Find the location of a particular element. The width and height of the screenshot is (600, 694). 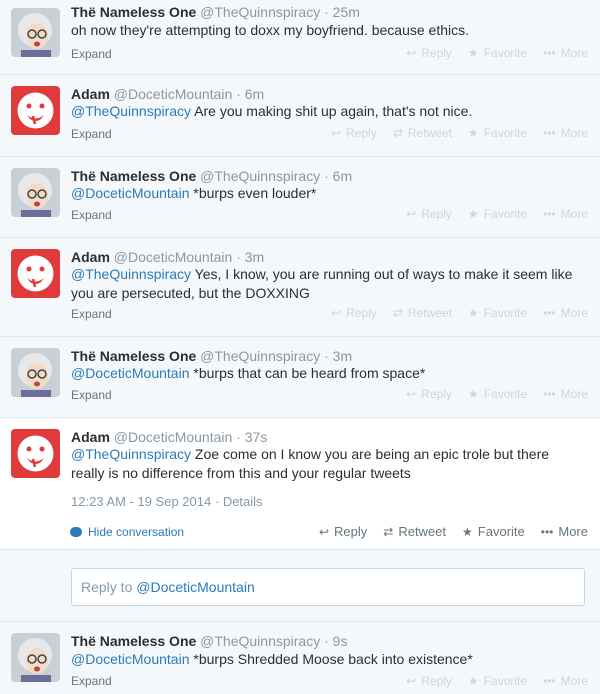

details-link: Details is located at coordinates (243, 501).